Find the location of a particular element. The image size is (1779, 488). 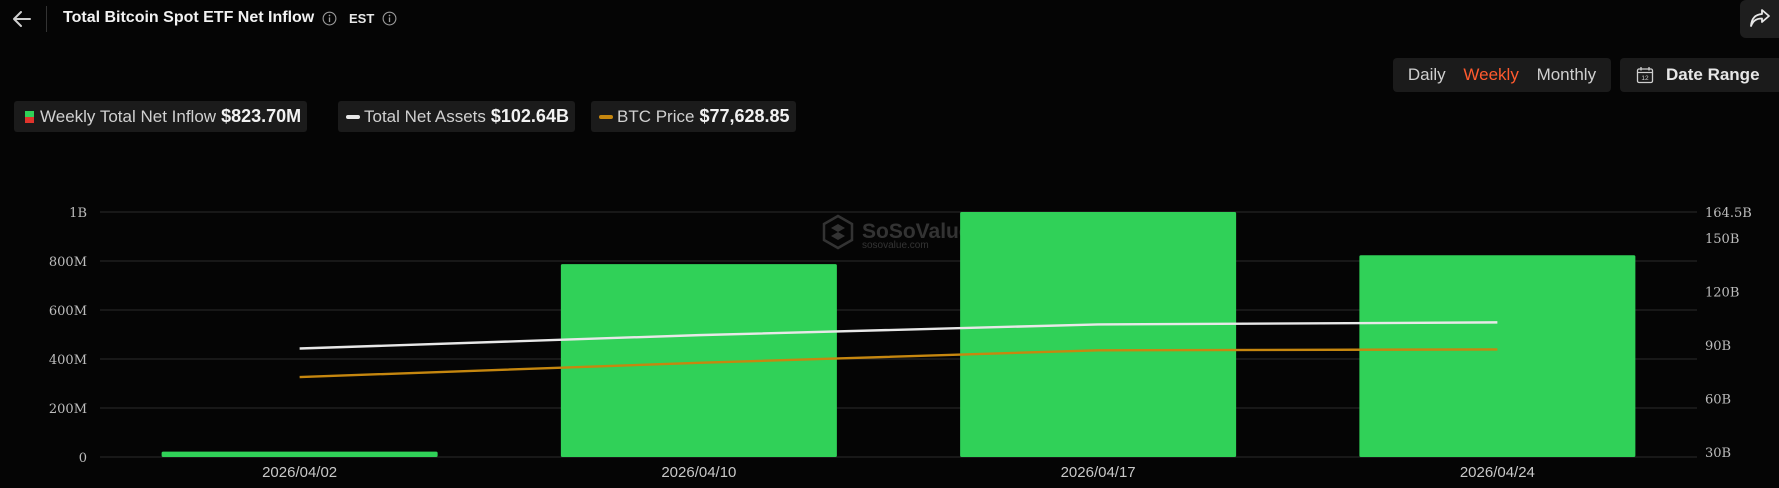

net-assets-line is located at coordinates (898, 335).